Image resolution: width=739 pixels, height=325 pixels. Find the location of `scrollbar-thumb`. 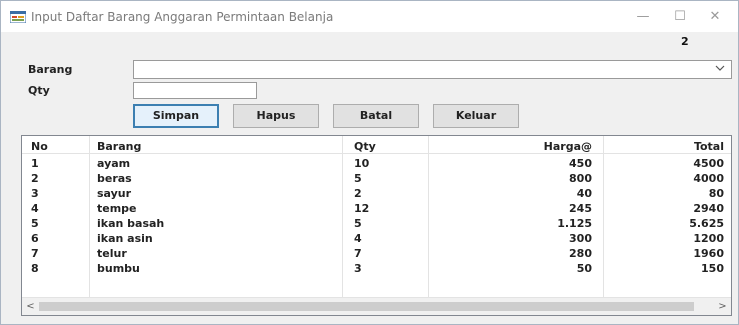

scrollbar-thumb is located at coordinates (366, 306).